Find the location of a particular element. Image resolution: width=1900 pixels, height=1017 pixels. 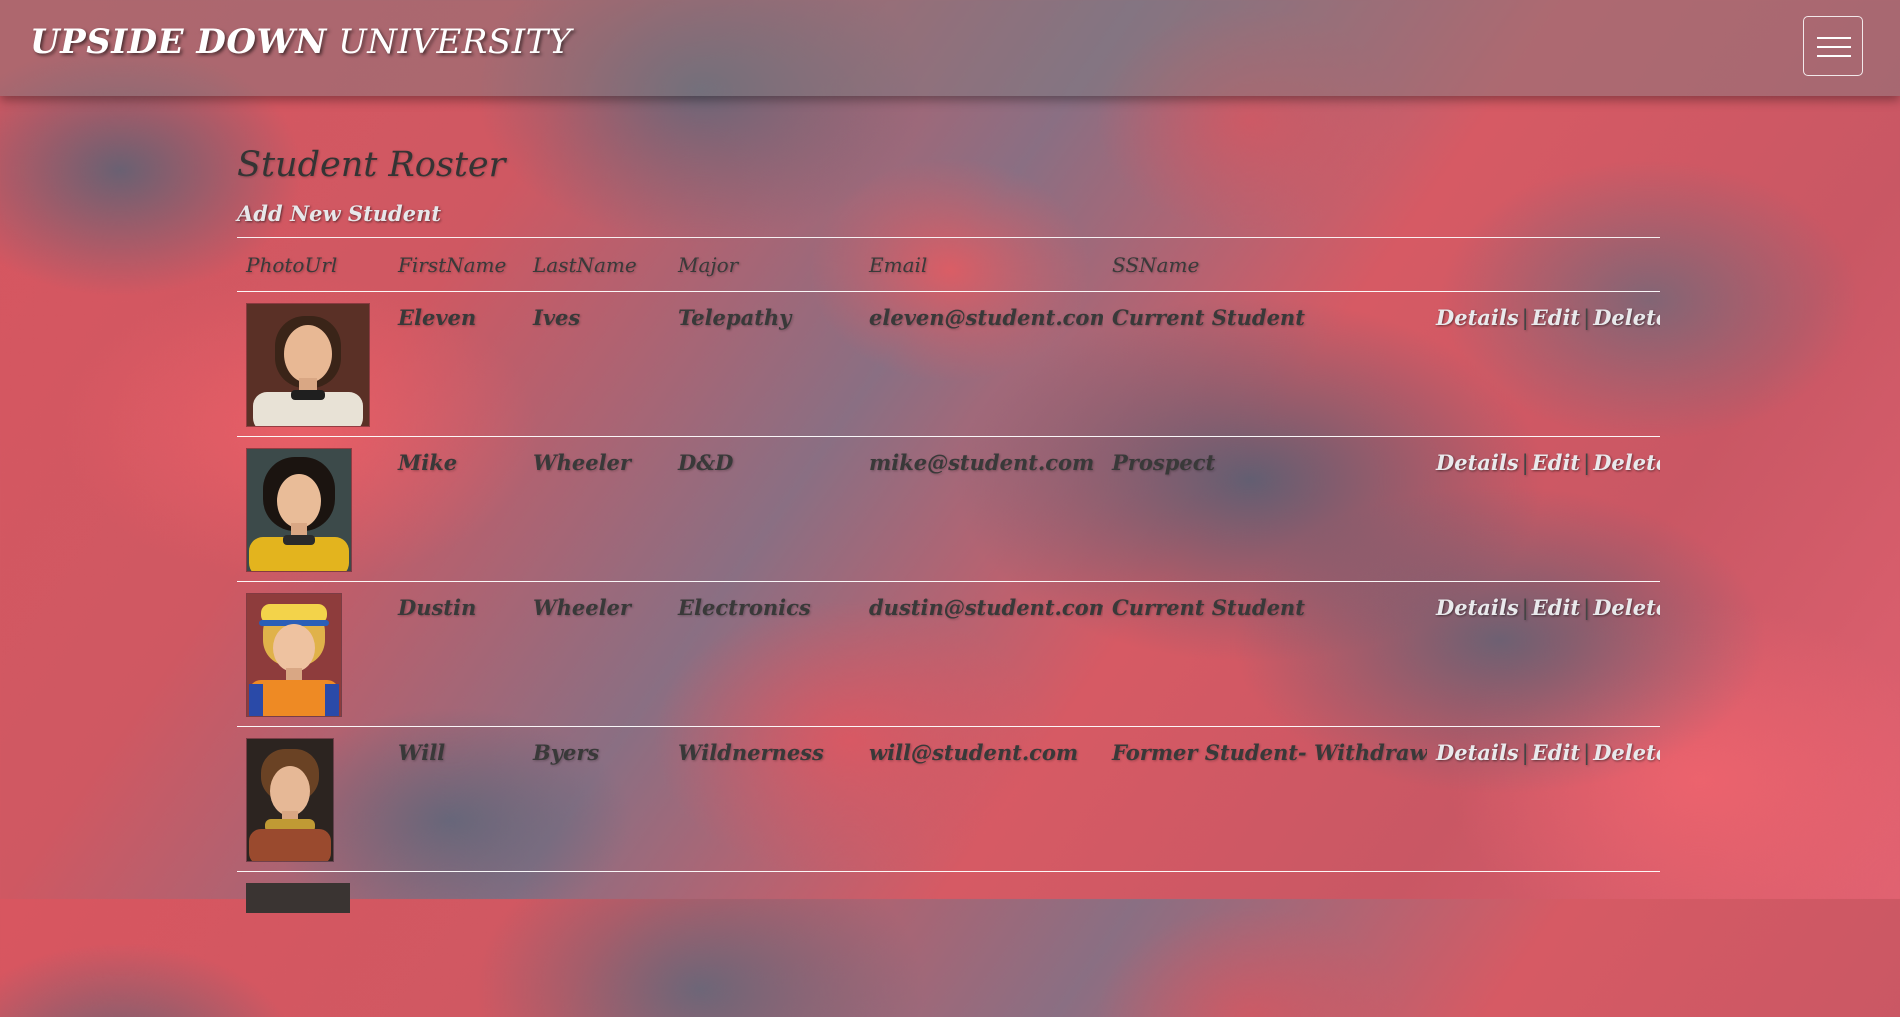

table-row is located at coordinates (948, 944).